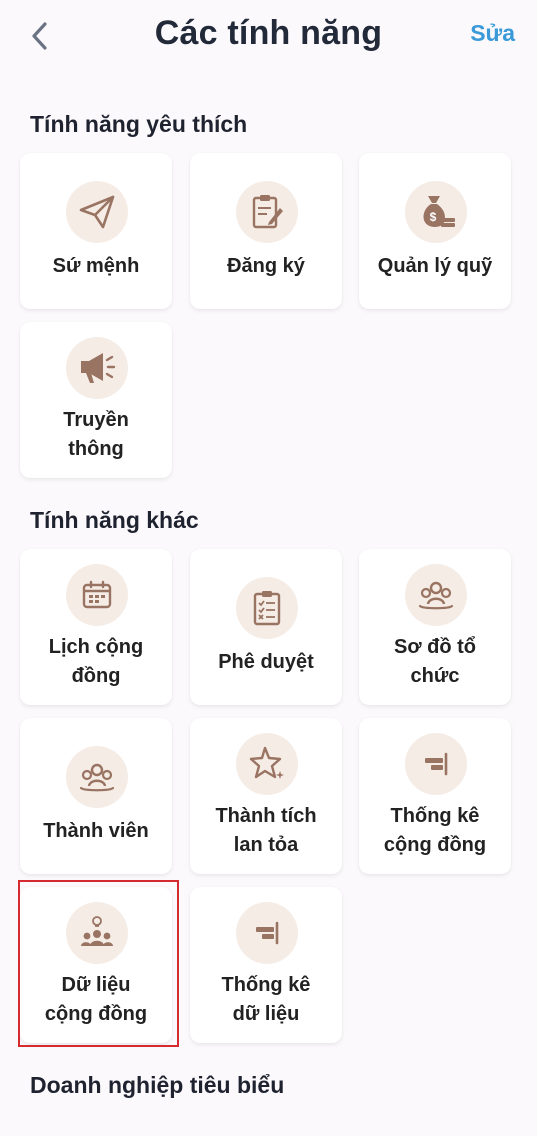 The image size is (537, 1136). I want to click on feature-card-label: Quản lý quỹ, so click(435, 266).